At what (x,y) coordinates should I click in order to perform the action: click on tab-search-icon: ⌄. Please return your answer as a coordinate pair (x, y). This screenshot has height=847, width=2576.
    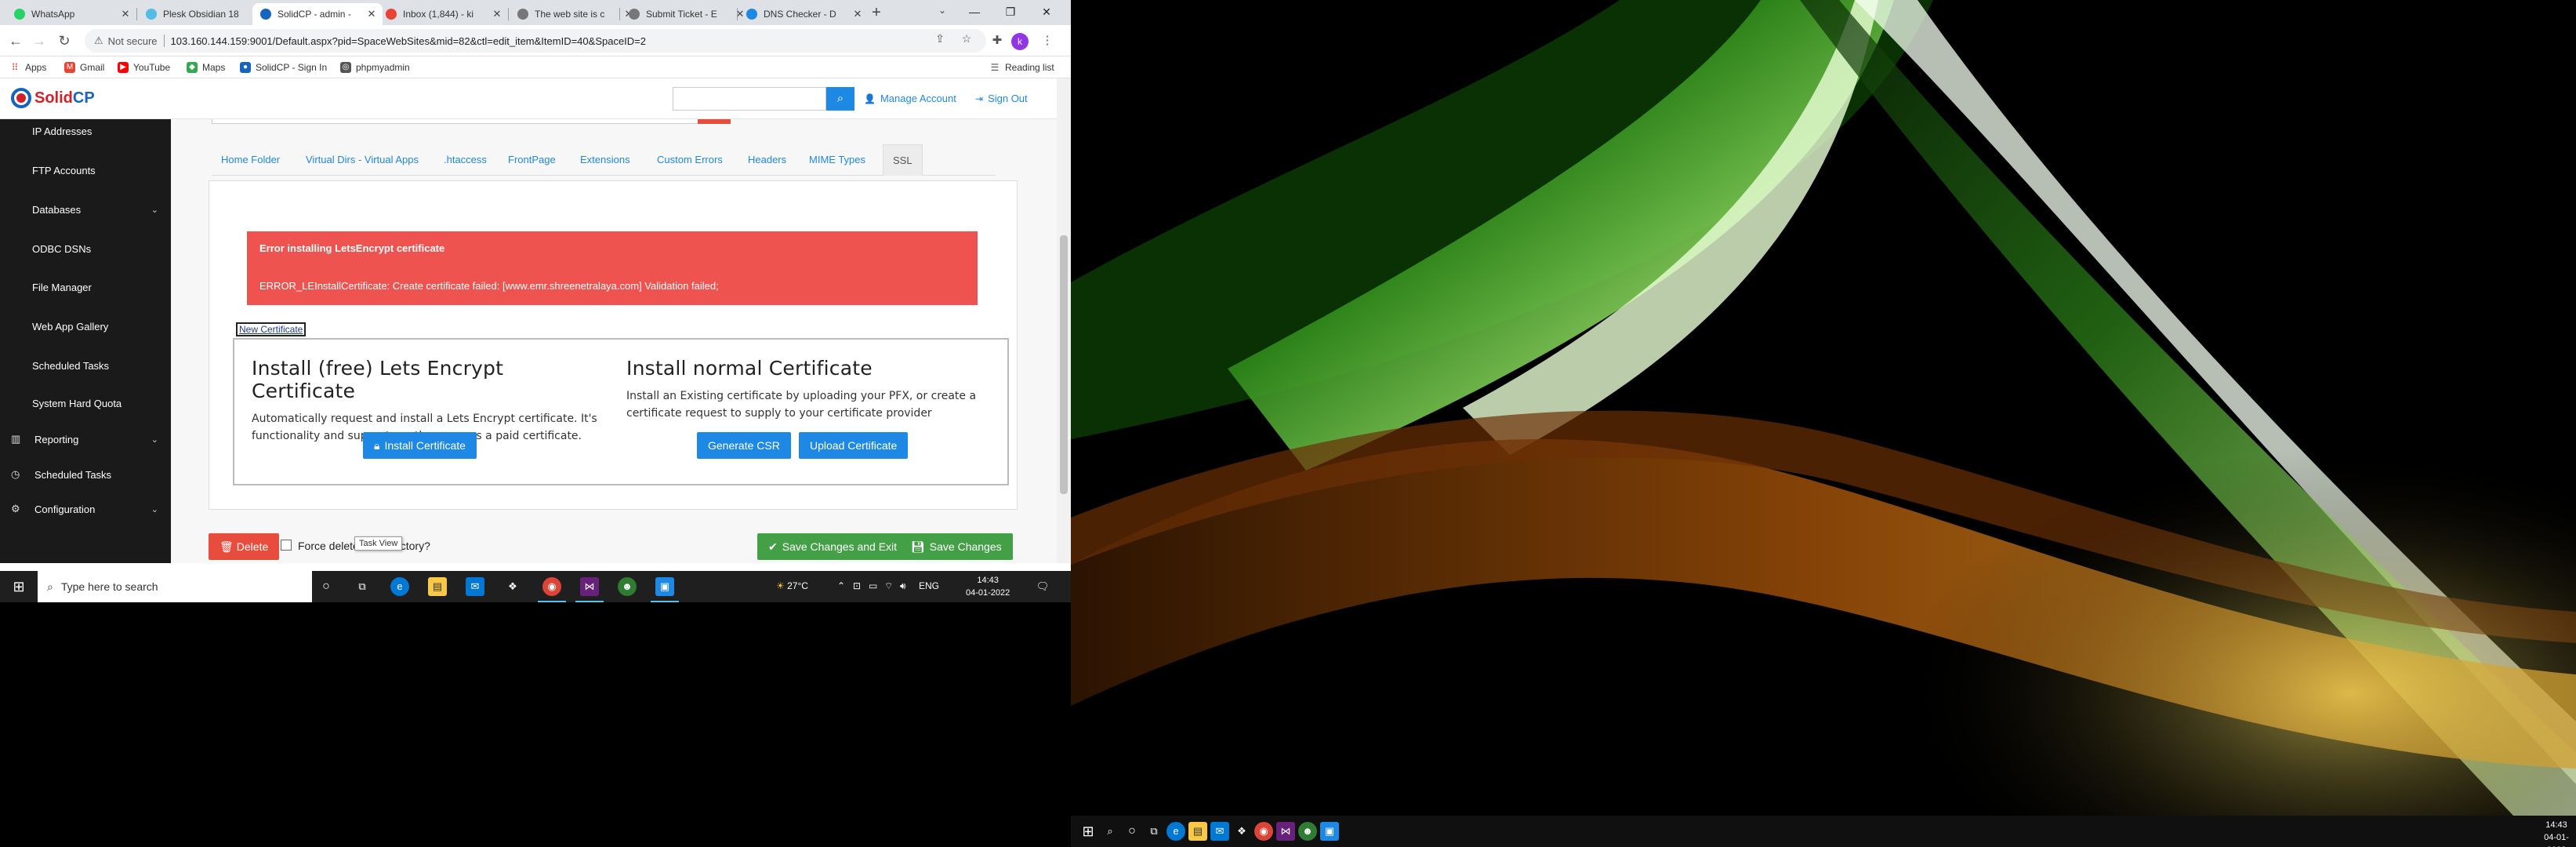
    Looking at the image, I should click on (942, 12).